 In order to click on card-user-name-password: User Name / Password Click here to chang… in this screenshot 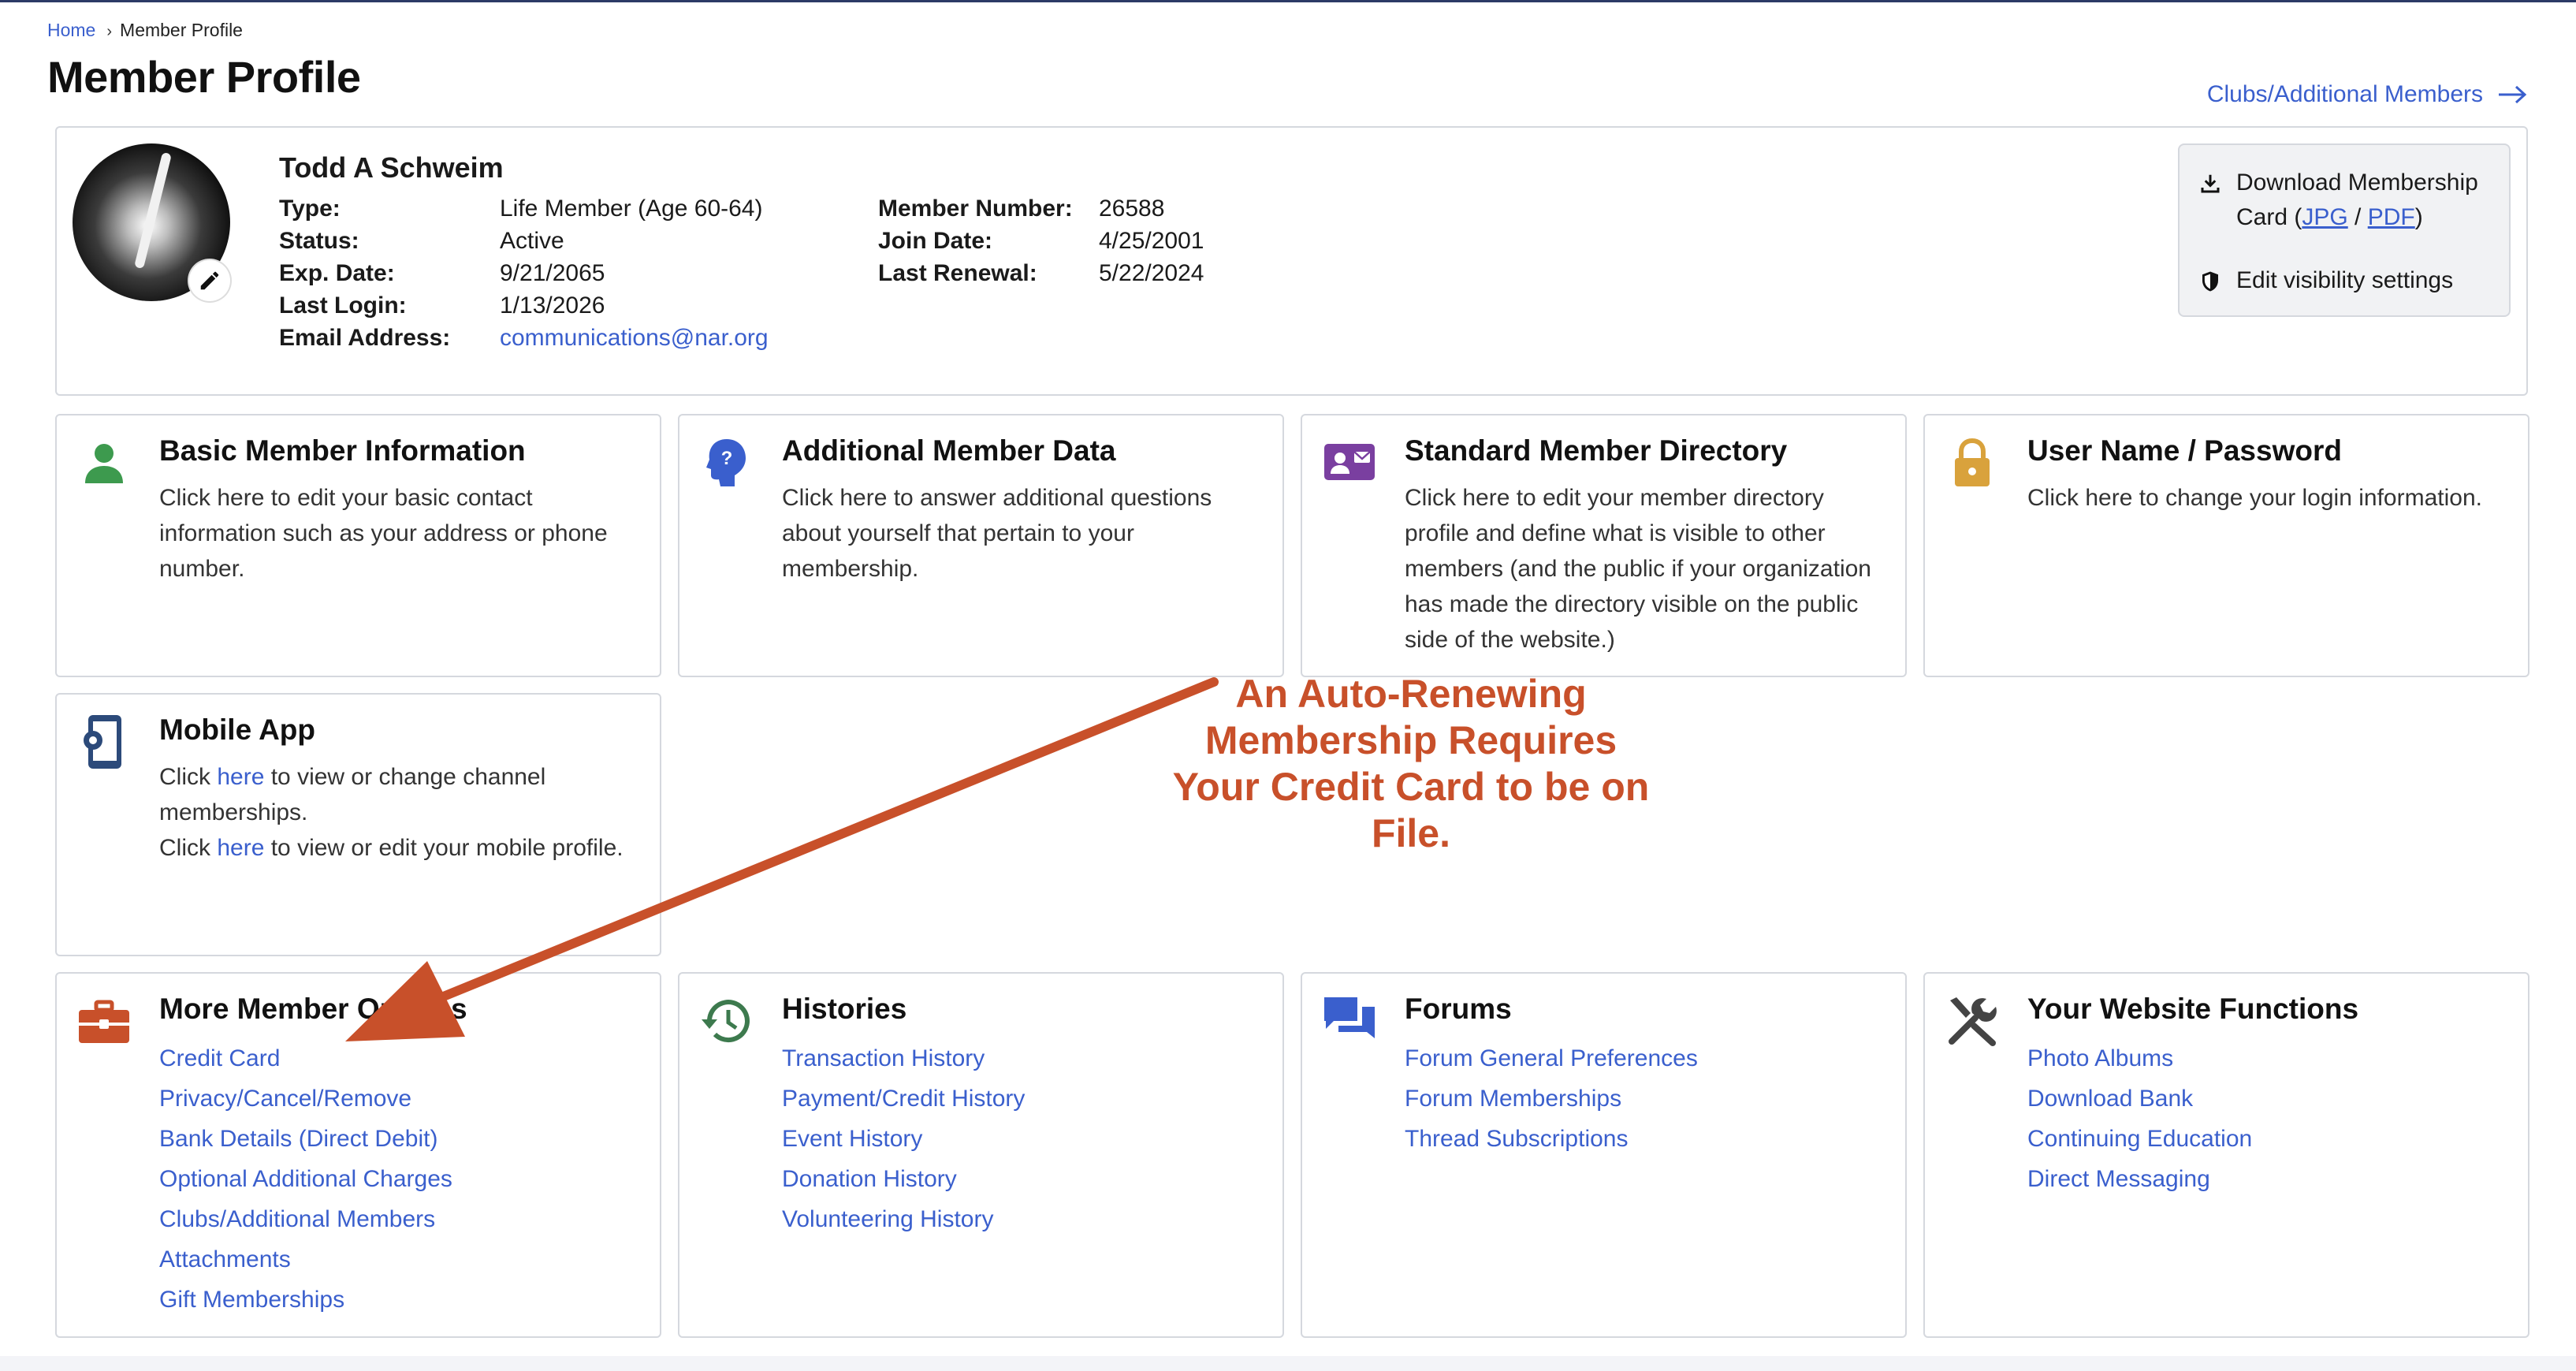, I will do `click(2226, 545)`.